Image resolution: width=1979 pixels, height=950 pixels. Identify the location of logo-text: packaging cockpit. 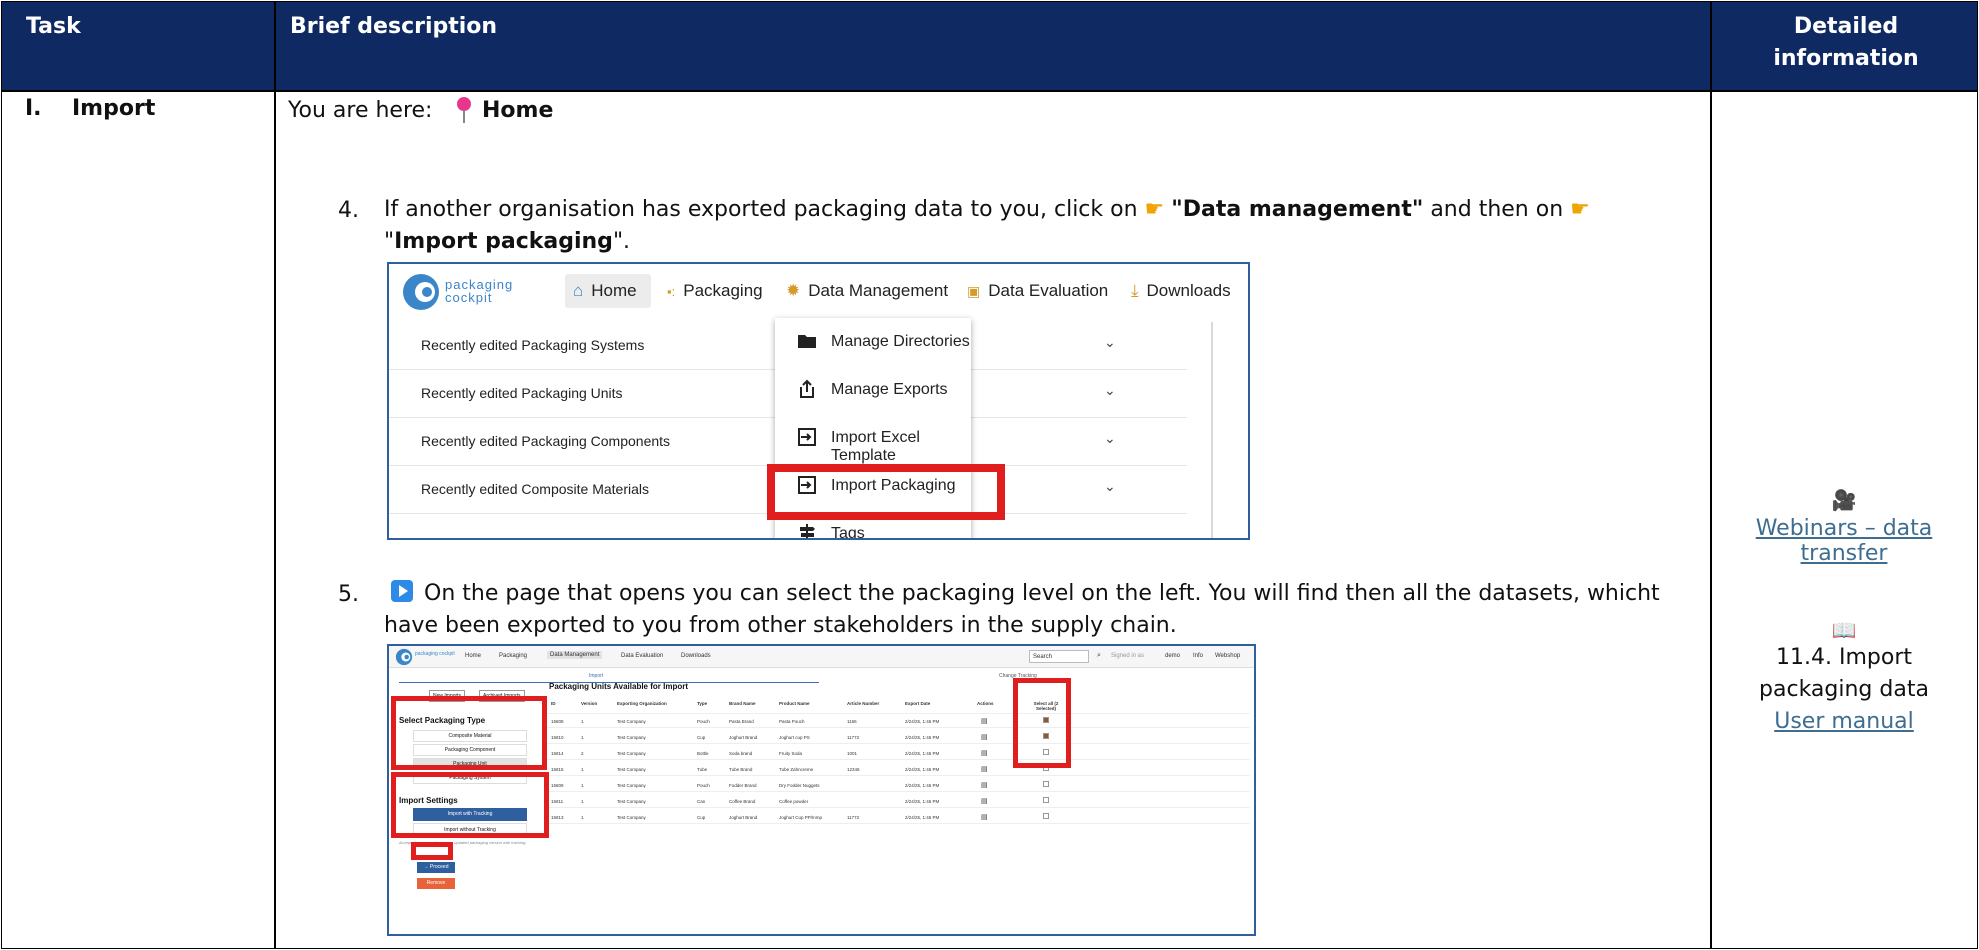
(479, 291).